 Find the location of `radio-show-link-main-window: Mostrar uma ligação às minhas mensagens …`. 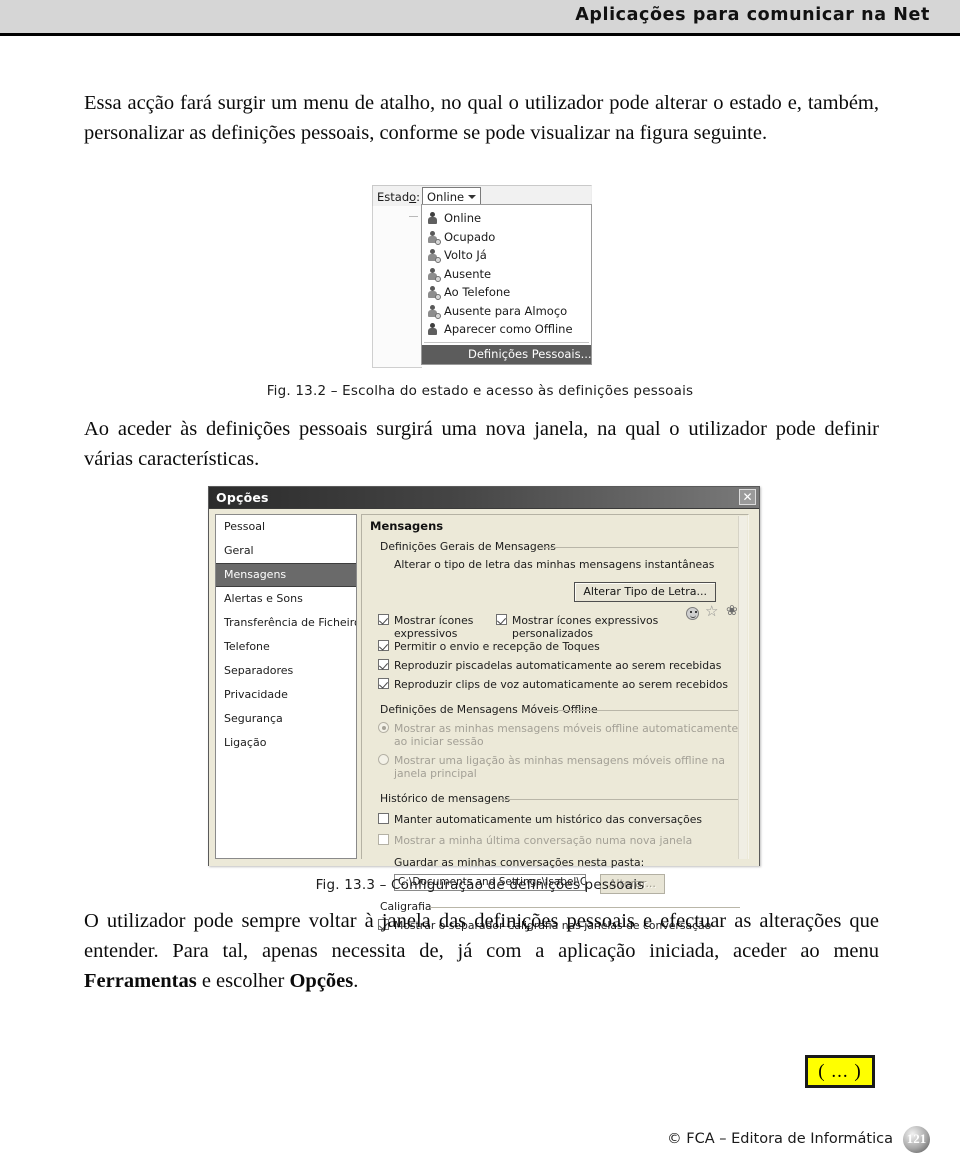

radio-show-link-main-window: Mostrar uma ligação às minhas mensagens … is located at coordinates (555, 767).